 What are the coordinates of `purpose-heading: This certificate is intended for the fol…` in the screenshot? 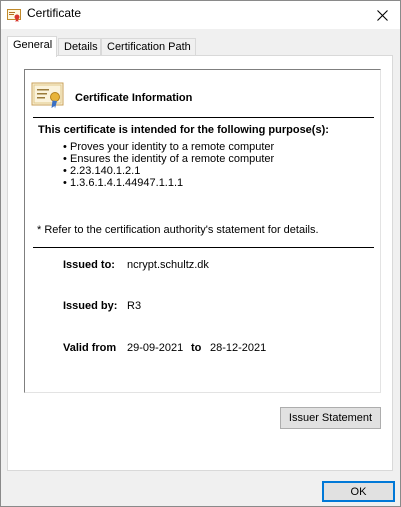 It's located at (183, 130).